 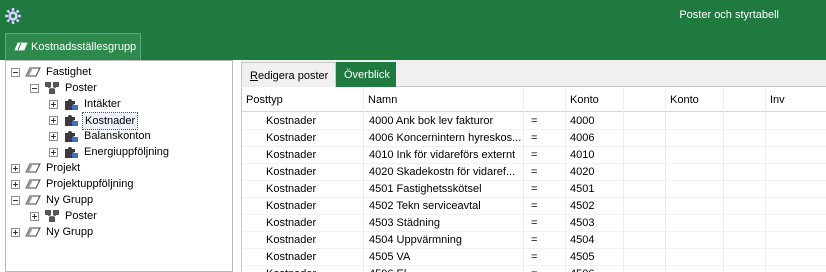 I want to click on tree-node-label: Projekt, so click(x=63, y=168).